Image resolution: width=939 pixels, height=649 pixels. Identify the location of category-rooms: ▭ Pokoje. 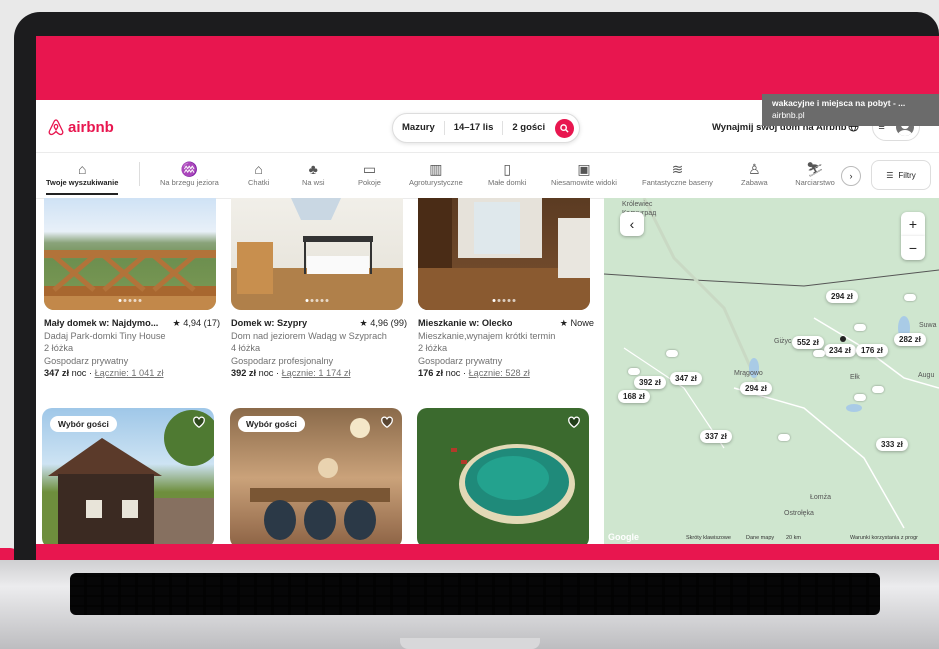
(369, 173).